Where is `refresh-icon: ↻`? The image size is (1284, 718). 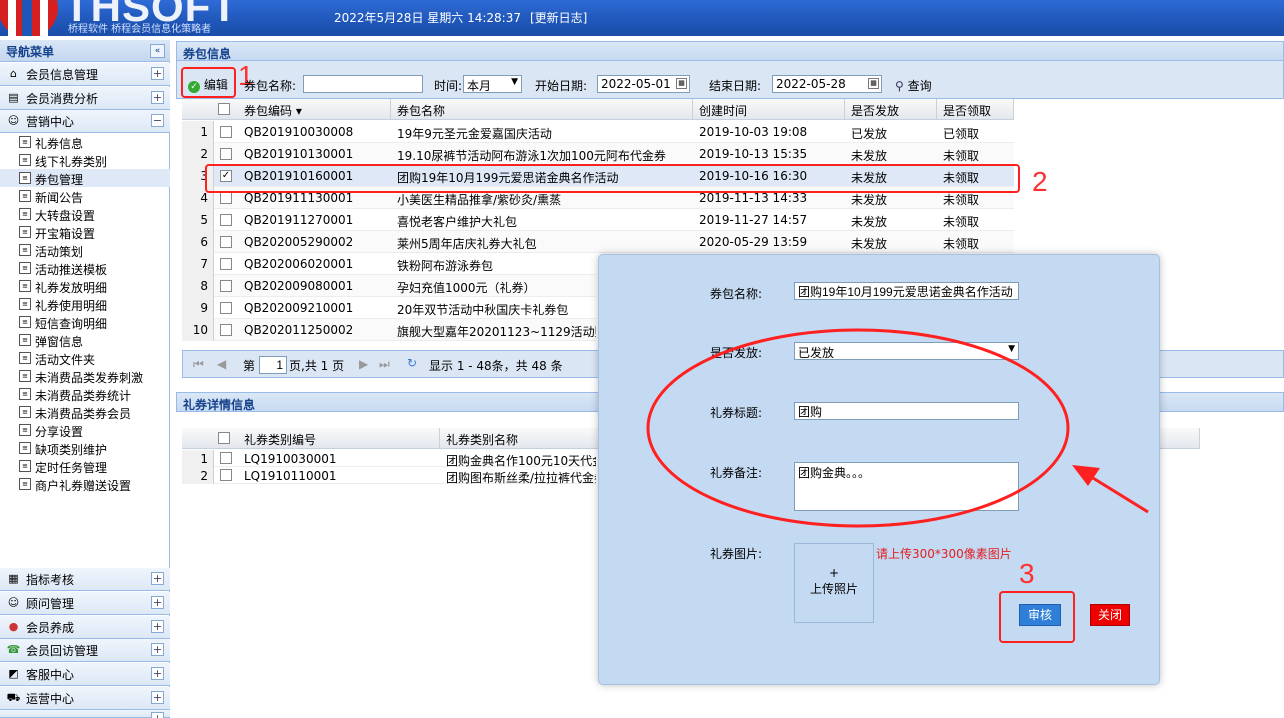 refresh-icon: ↻ is located at coordinates (412, 363).